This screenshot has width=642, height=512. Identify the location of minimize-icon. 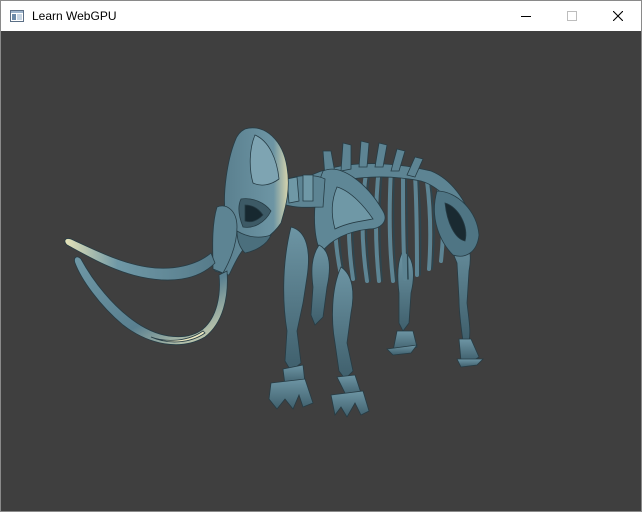
(526, 16).